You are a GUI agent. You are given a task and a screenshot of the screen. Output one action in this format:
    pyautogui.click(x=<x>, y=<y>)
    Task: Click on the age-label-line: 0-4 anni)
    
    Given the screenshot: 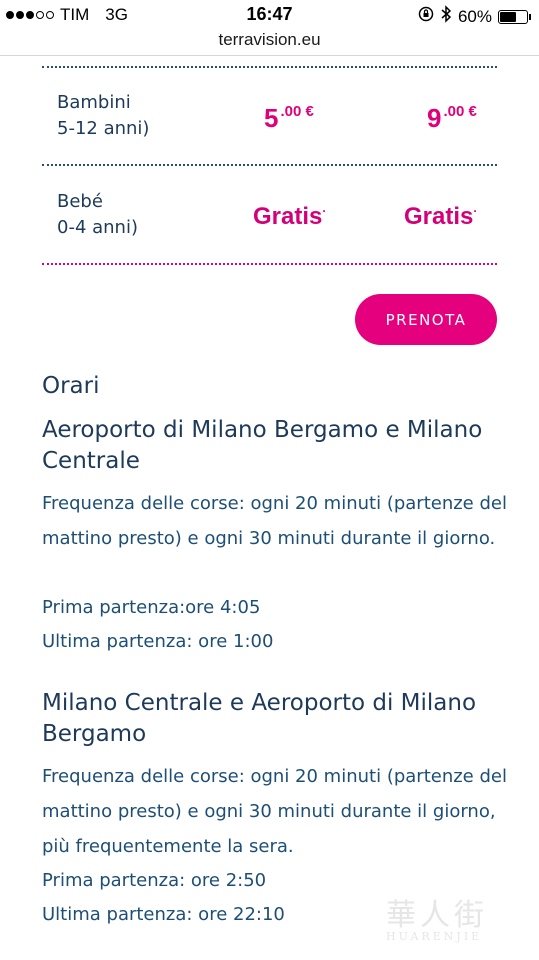 What is the action you would take?
    pyautogui.click(x=97, y=227)
    